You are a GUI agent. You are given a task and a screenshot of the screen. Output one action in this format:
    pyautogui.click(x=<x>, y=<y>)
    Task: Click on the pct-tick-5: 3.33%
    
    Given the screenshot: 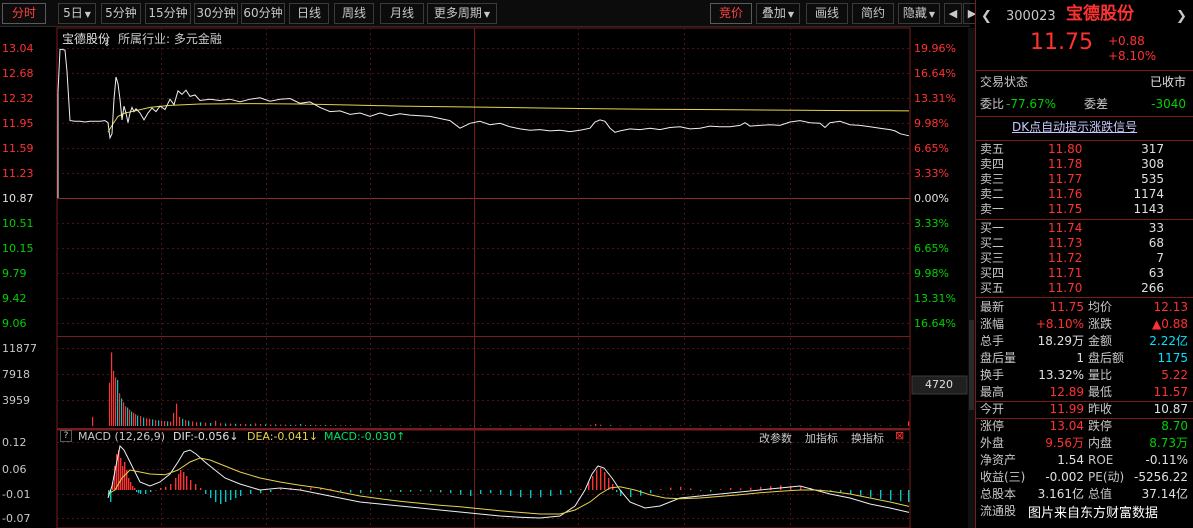 What is the action you would take?
    pyautogui.click(x=931, y=173)
    